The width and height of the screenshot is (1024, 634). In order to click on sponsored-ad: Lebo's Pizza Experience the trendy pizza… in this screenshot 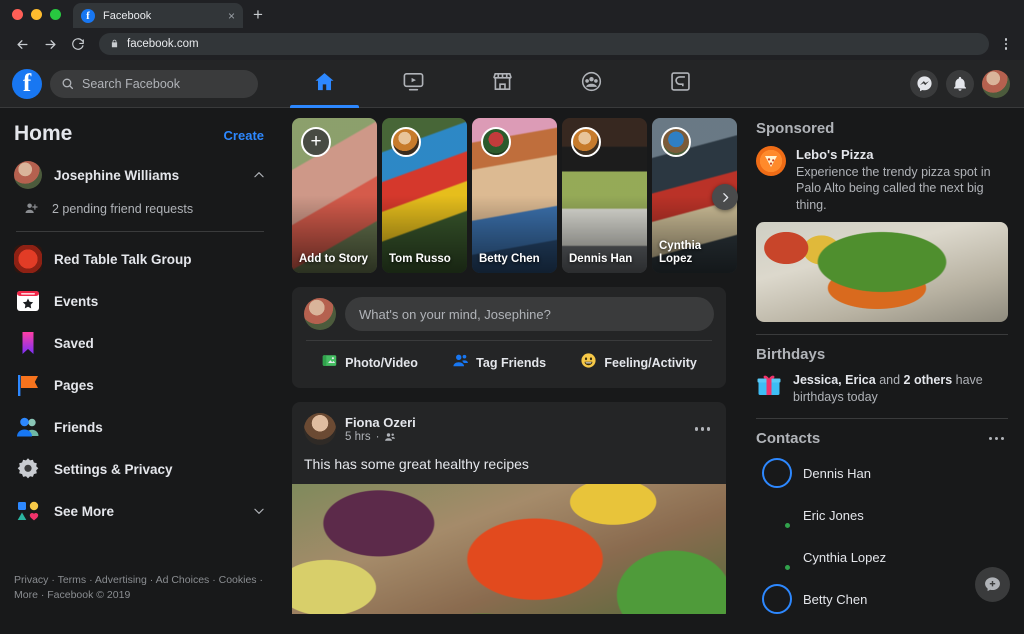, I will do `click(882, 179)`.